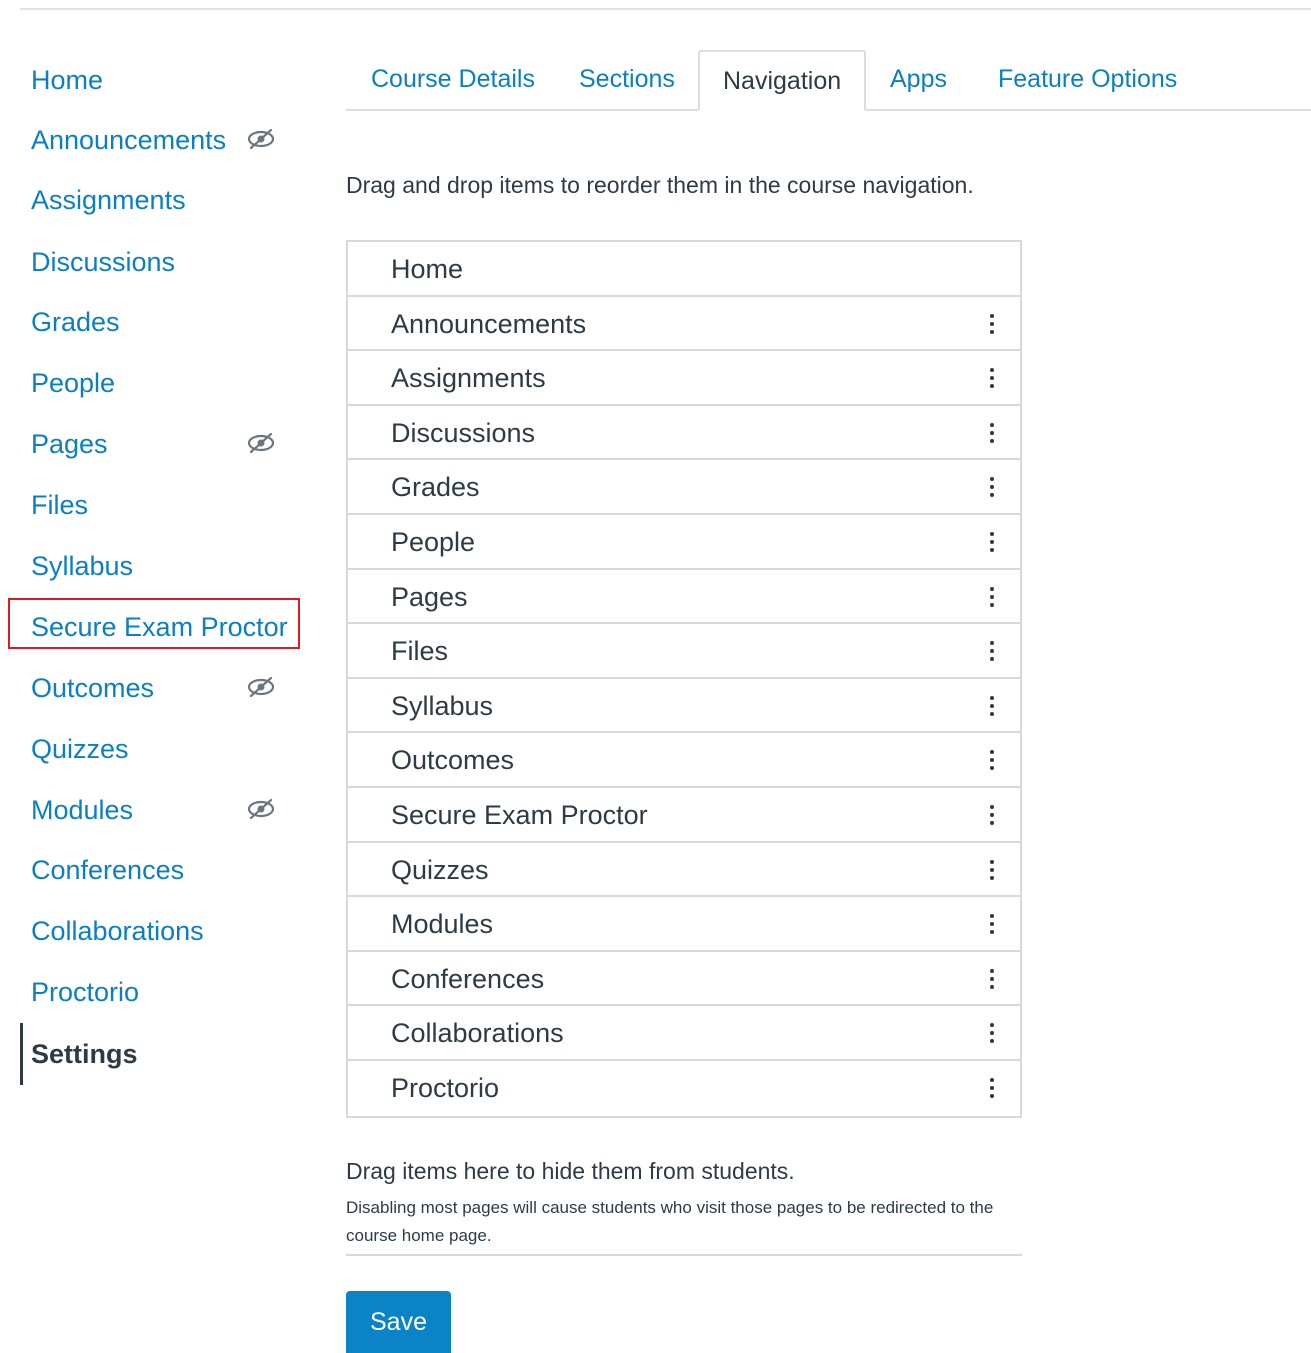 Image resolution: width=1311 pixels, height=1353 pixels. I want to click on tab-course-details: Course Details, so click(453, 80).